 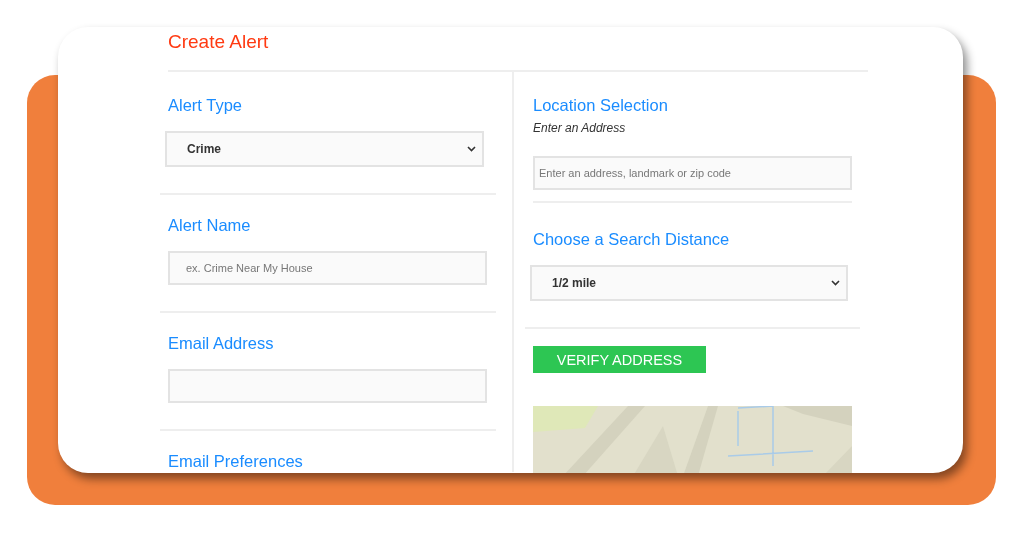 I want to click on select-field: 1/2 mile, so click(x=689, y=283).